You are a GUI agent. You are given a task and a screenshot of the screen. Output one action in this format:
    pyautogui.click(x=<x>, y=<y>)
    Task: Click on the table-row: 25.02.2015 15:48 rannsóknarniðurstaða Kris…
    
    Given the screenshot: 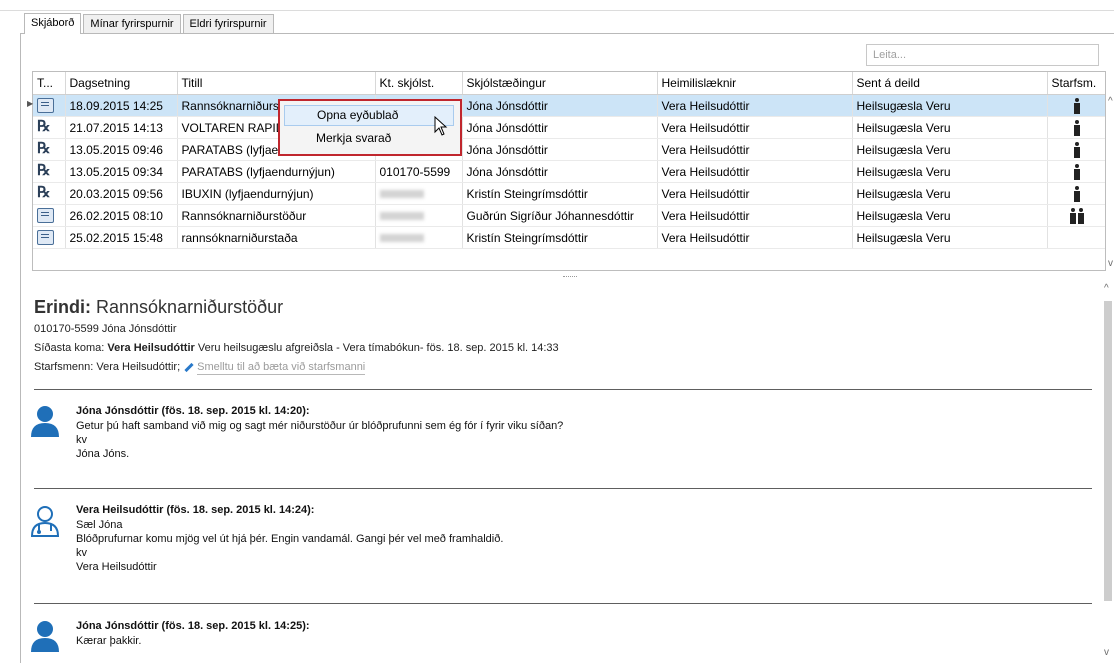 What is the action you would take?
    pyautogui.click(x=569, y=237)
    